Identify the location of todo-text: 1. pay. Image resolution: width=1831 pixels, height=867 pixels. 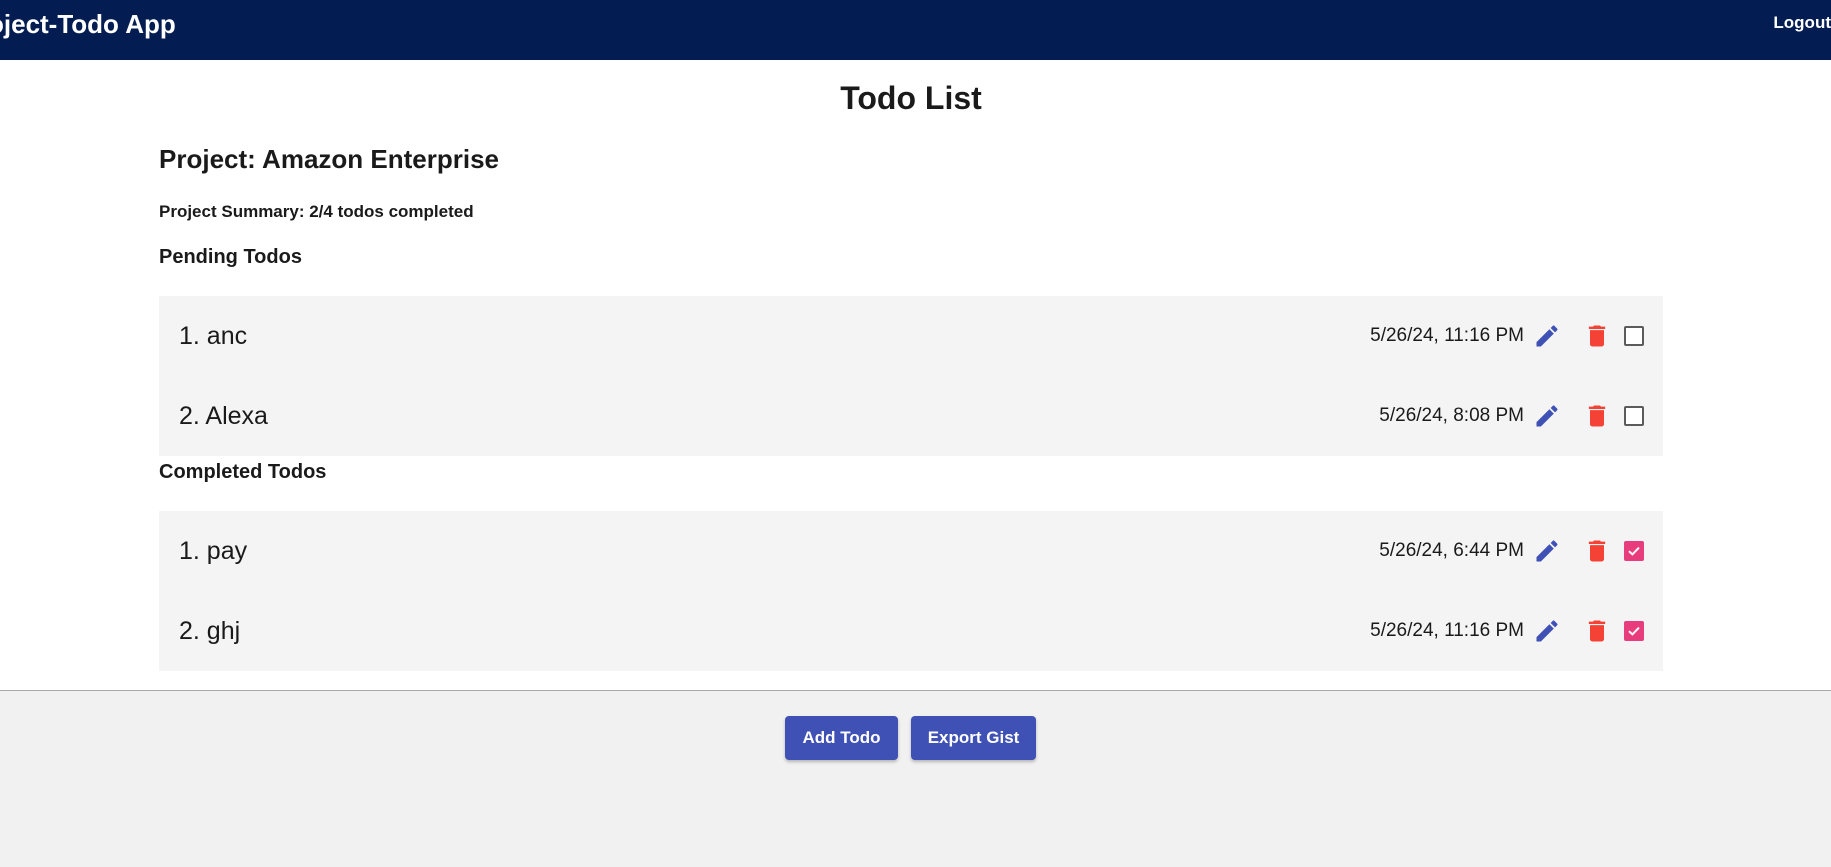
(213, 551).